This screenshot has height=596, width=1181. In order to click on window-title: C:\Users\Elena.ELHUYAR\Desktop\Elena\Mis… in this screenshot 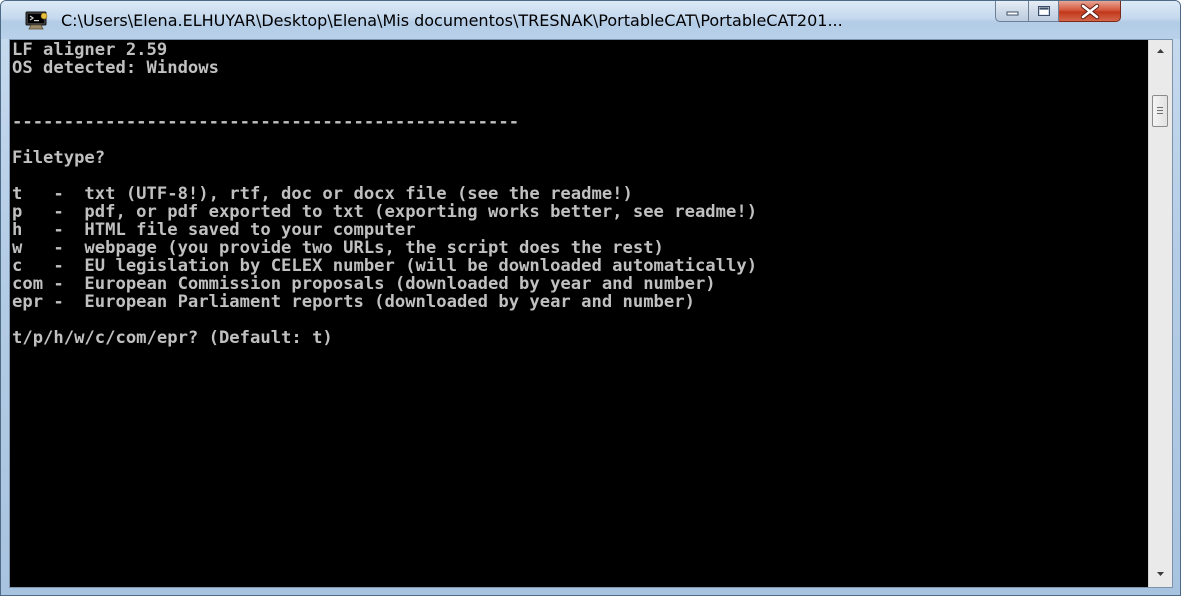, I will do `click(452, 20)`.